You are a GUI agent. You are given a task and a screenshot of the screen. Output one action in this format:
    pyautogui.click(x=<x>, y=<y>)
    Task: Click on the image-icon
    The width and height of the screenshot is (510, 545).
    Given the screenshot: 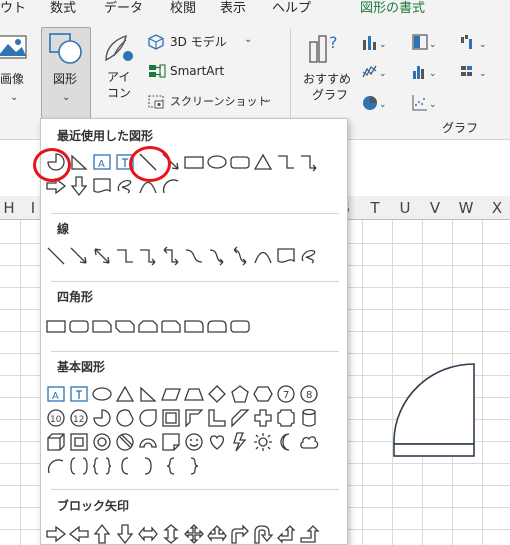 What is the action you would take?
    pyautogui.click(x=15, y=50)
    